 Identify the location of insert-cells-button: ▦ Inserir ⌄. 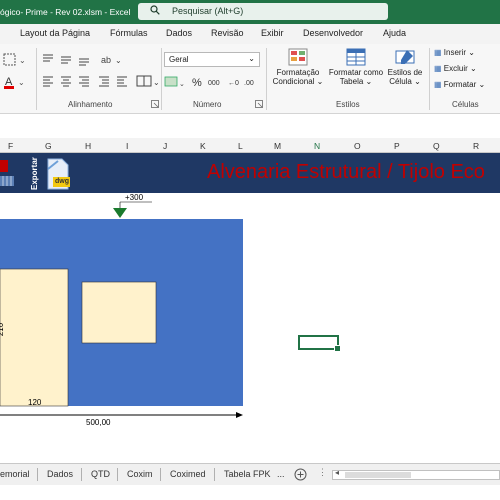
(454, 52).